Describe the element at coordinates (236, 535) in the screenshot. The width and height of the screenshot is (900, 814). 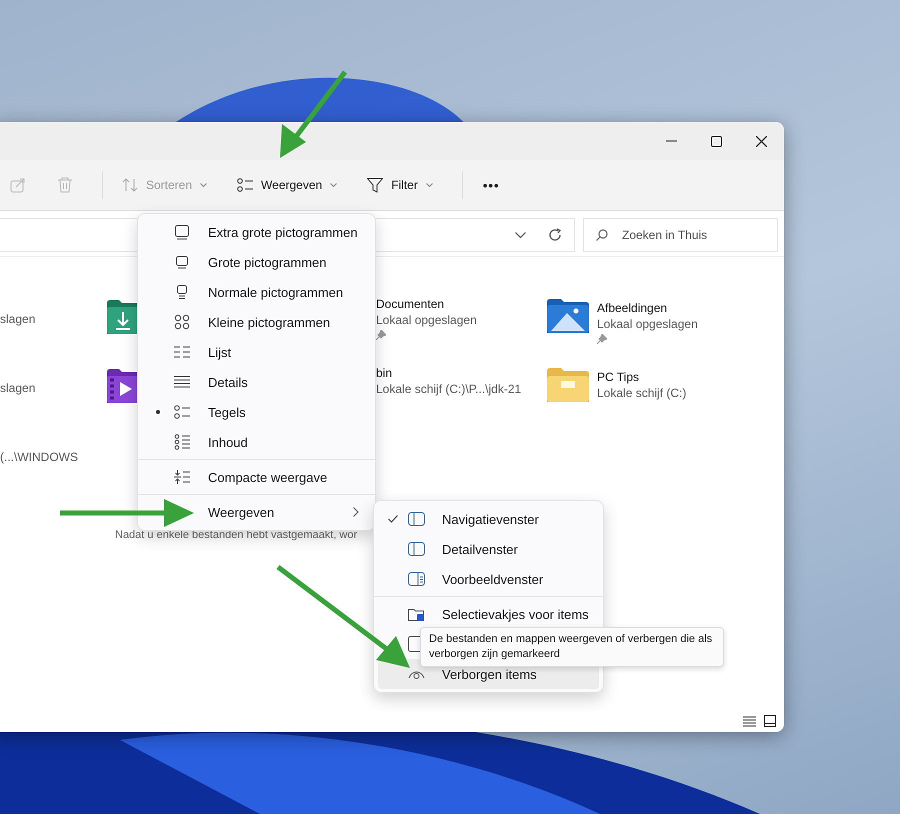
I see `empty-hint-text: Nadat u enkele bestanden hebt vastgemaakt, wor` at that location.